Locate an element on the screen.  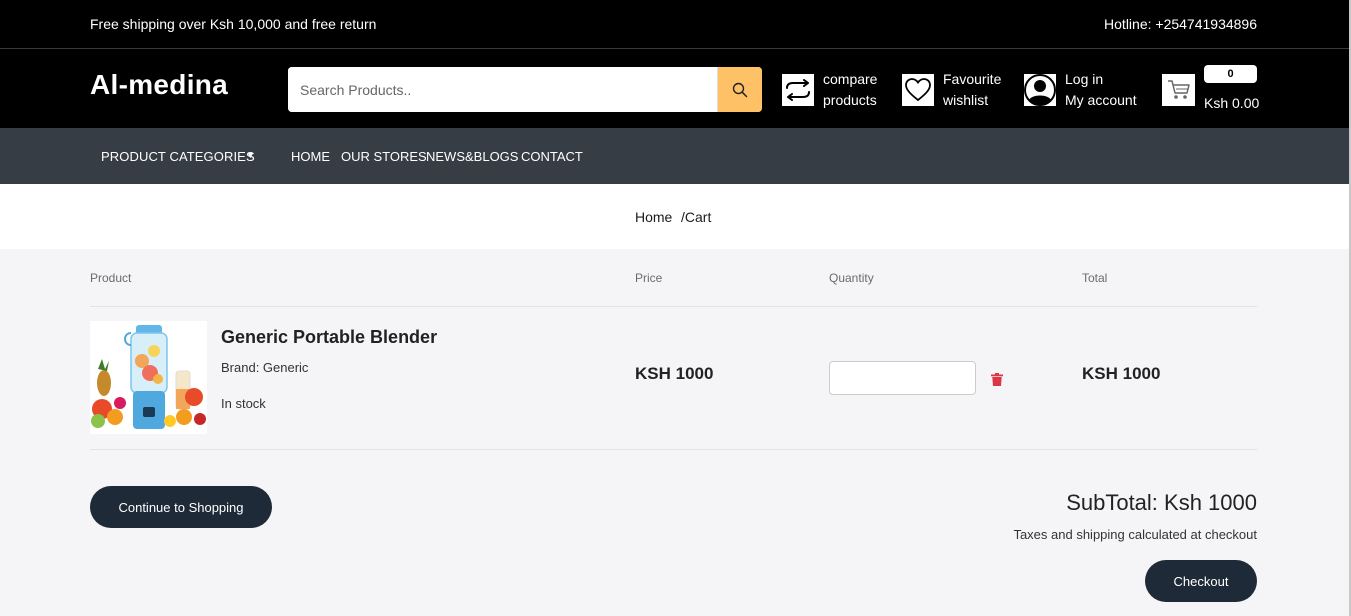
wishlist-line1: Favourite is located at coordinates (972, 79).